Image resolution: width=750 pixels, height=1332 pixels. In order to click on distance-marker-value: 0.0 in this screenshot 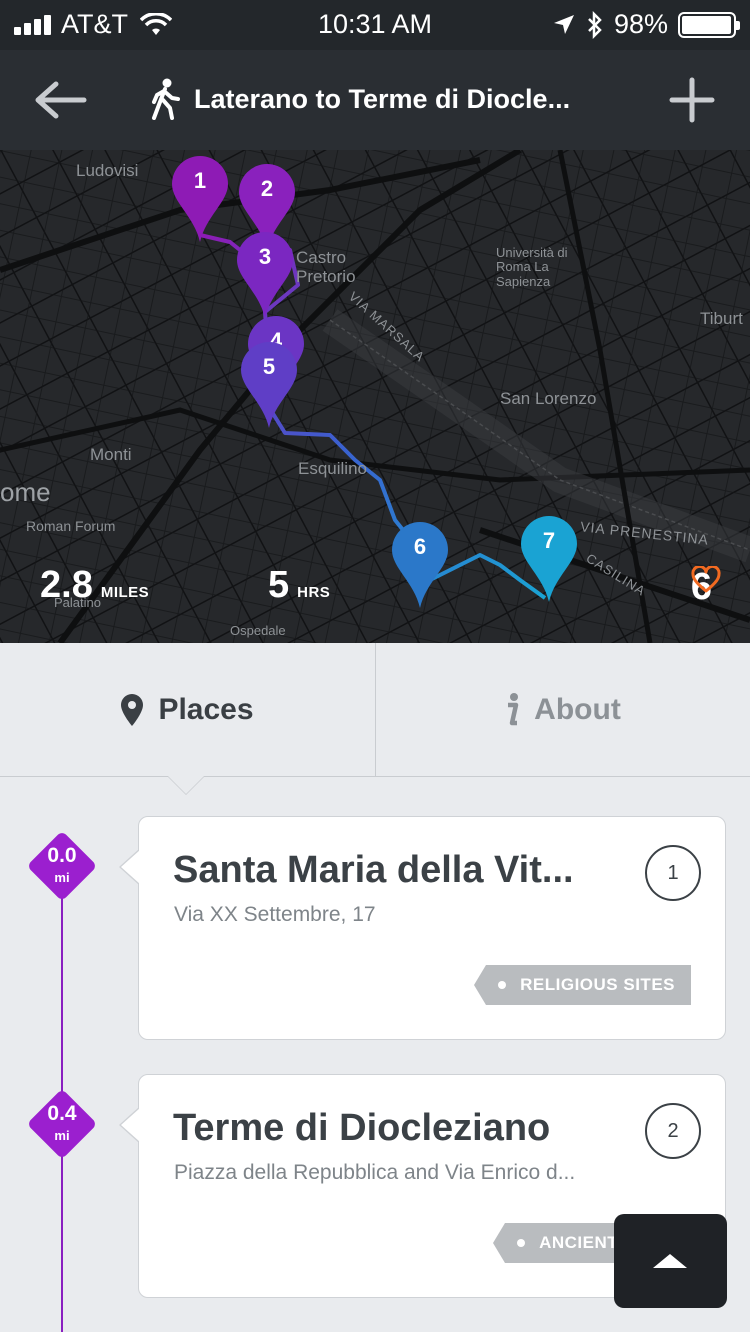, I will do `click(62, 855)`.